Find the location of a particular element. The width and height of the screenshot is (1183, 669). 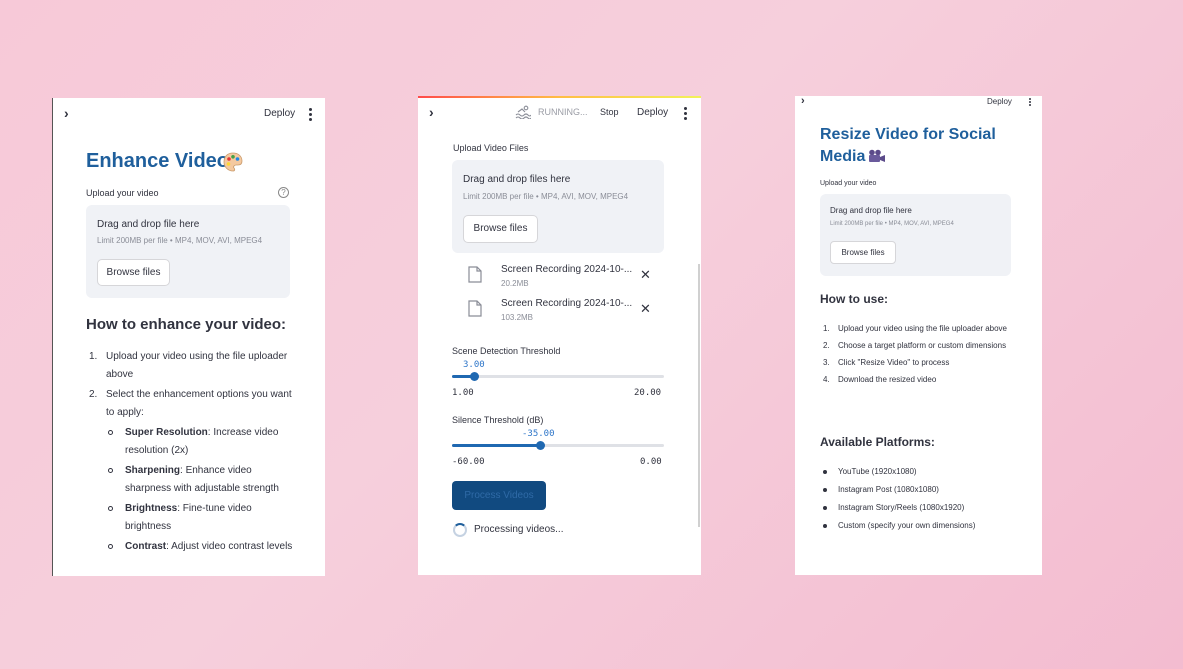

stop-button: Stop is located at coordinates (609, 112).